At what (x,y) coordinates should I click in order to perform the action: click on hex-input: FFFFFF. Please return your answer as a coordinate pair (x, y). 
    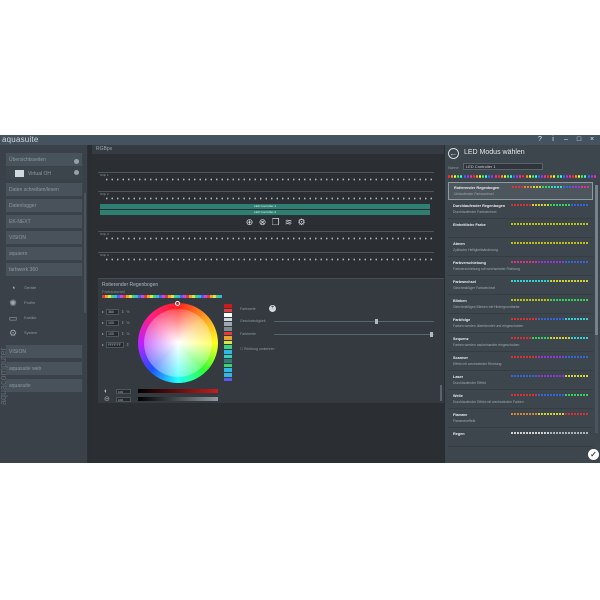
    Looking at the image, I should click on (115, 344).